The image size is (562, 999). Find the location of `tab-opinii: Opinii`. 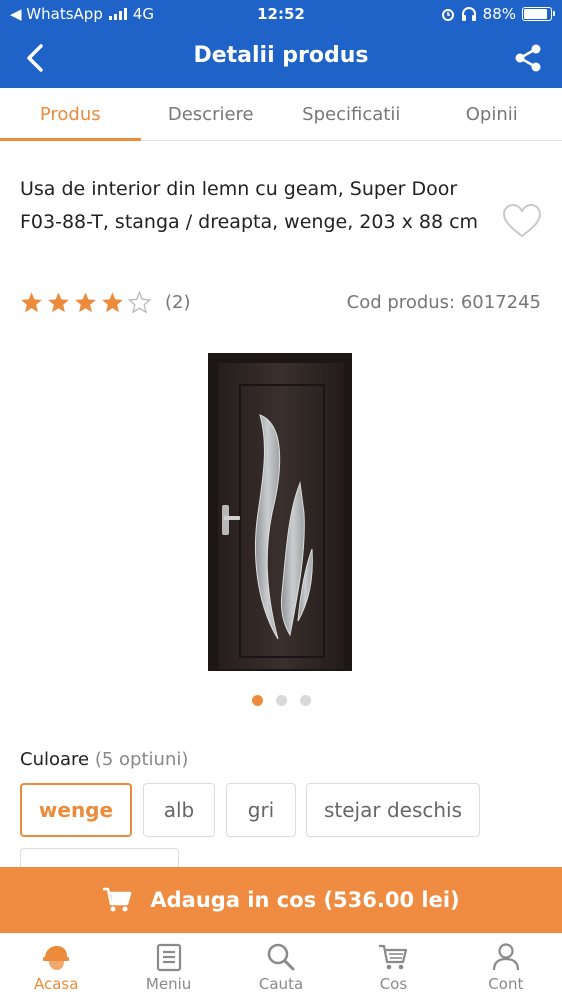

tab-opinii: Opinii is located at coordinates (492, 114).